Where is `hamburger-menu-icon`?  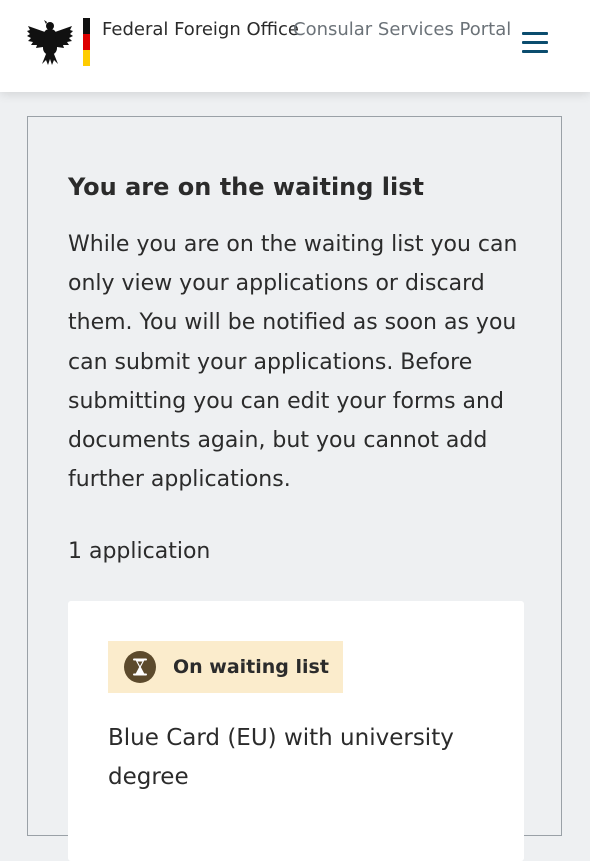 hamburger-menu-icon is located at coordinates (535, 43).